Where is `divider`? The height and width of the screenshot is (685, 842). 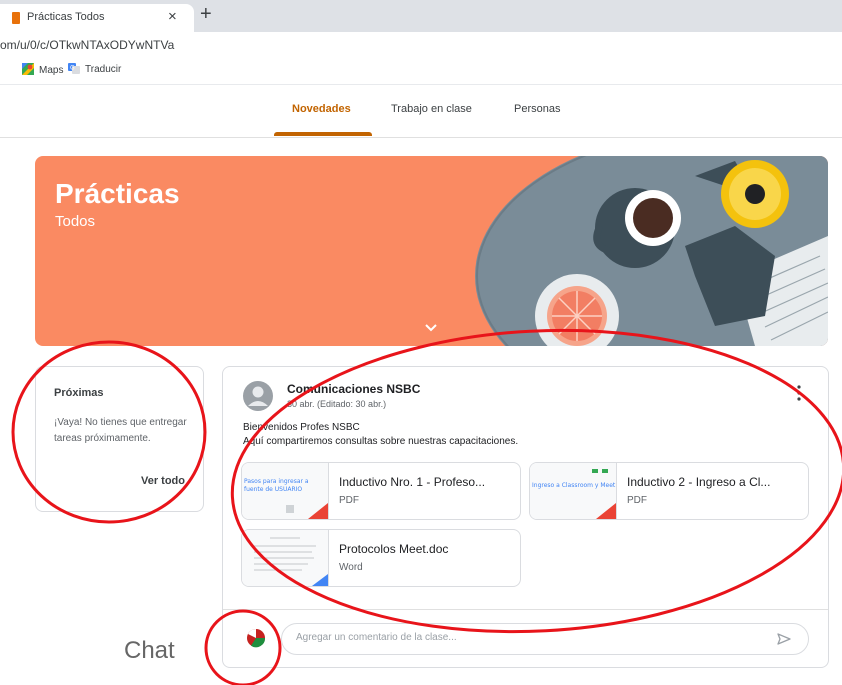
divider is located at coordinates (525, 609).